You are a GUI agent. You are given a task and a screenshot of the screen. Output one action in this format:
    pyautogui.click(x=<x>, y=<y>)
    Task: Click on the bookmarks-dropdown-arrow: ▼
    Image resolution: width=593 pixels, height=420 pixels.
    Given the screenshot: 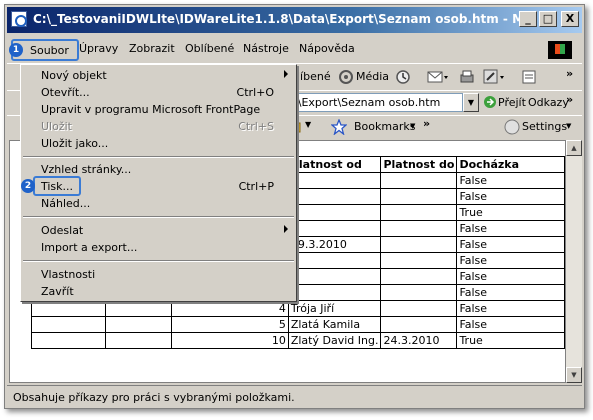 What is the action you would take?
    pyautogui.click(x=412, y=126)
    